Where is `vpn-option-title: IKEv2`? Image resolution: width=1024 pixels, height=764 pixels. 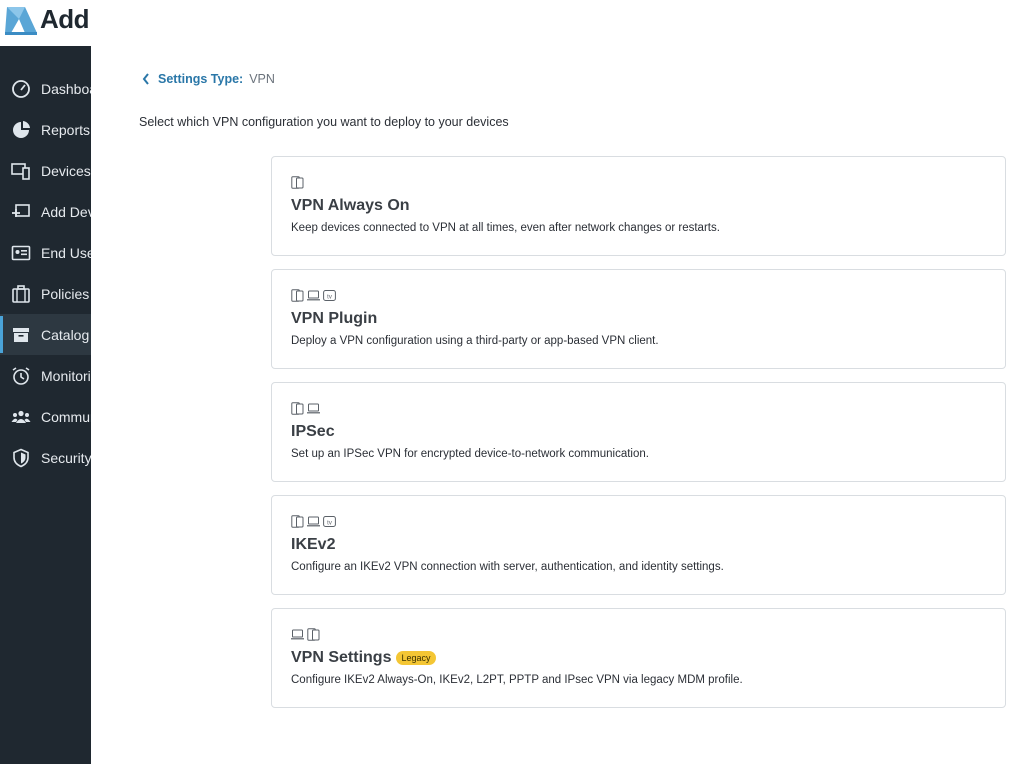
vpn-option-title: IKEv2 is located at coordinates (638, 545).